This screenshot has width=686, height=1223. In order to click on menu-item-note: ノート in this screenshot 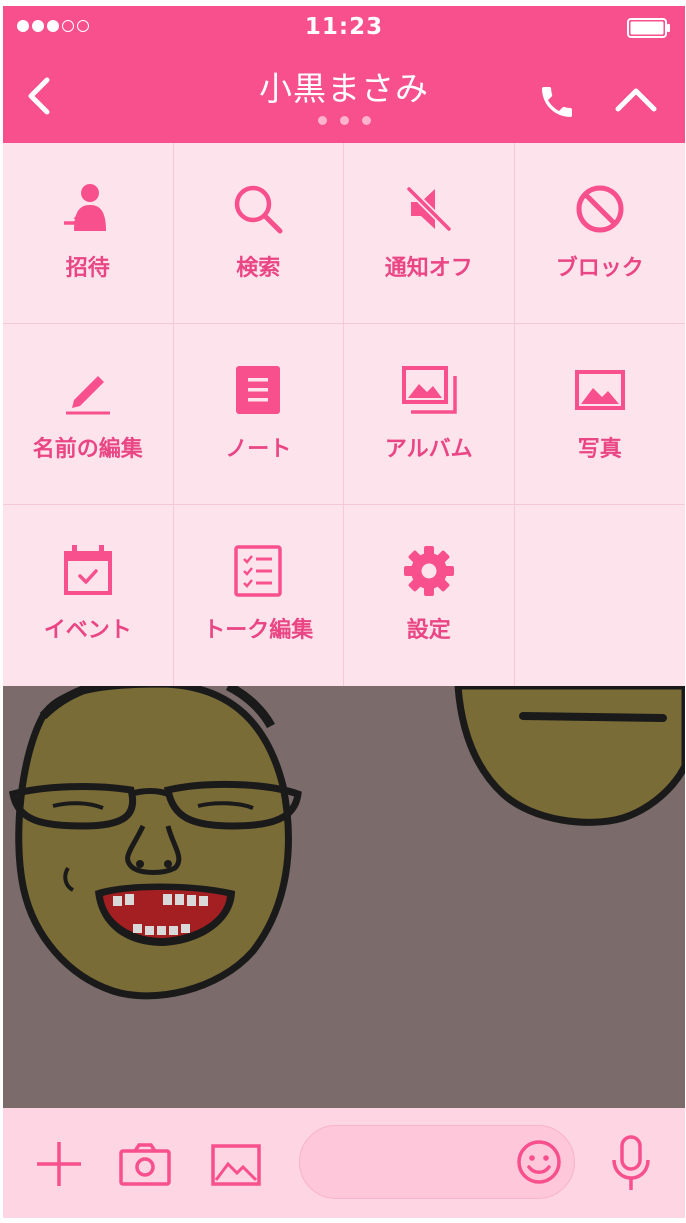, I will do `click(258, 414)`.